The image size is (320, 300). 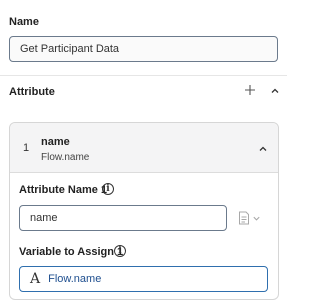 What do you see at coordinates (143, 75) in the screenshot?
I see `section-divider` at bounding box center [143, 75].